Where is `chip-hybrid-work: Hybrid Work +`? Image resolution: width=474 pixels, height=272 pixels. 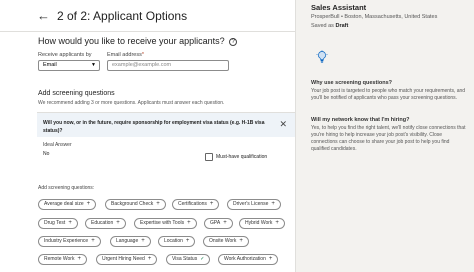
chip-hybrid-work: Hybrid Work + is located at coordinates (262, 223).